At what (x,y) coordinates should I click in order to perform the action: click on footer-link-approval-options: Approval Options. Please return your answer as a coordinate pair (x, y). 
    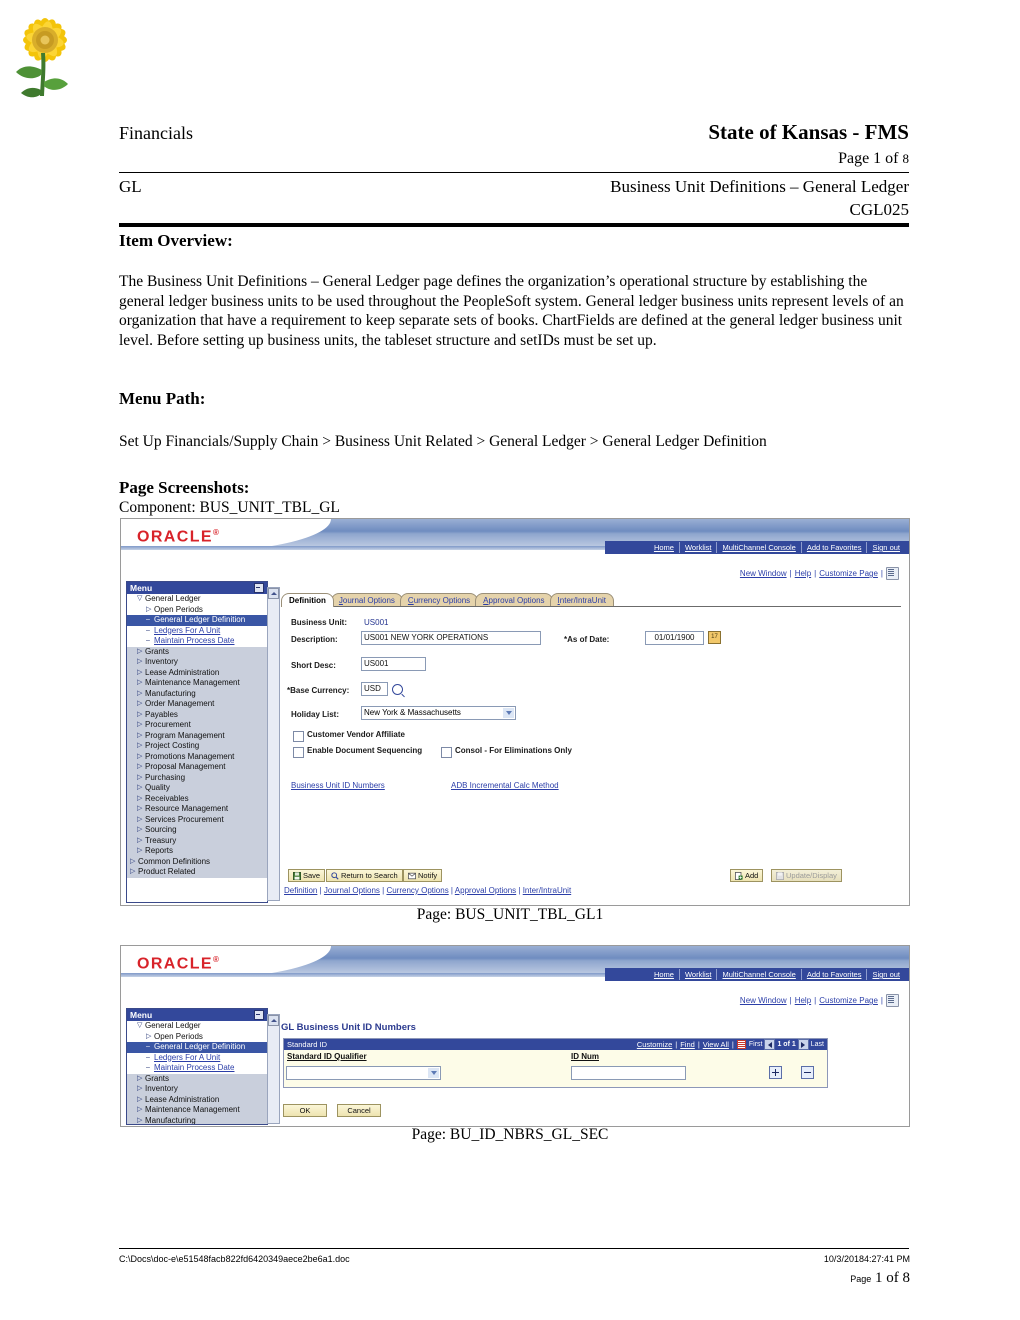
    Looking at the image, I should click on (485, 890).